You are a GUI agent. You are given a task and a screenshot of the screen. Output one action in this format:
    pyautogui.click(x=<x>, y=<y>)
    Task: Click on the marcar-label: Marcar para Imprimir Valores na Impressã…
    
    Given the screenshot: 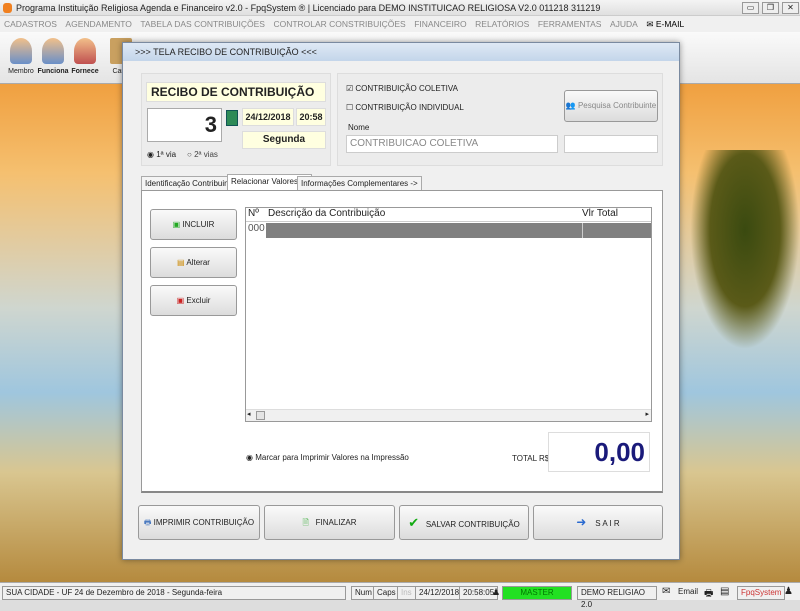 What is the action you would take?
    pyautogui.click(x=332, y=457)
    